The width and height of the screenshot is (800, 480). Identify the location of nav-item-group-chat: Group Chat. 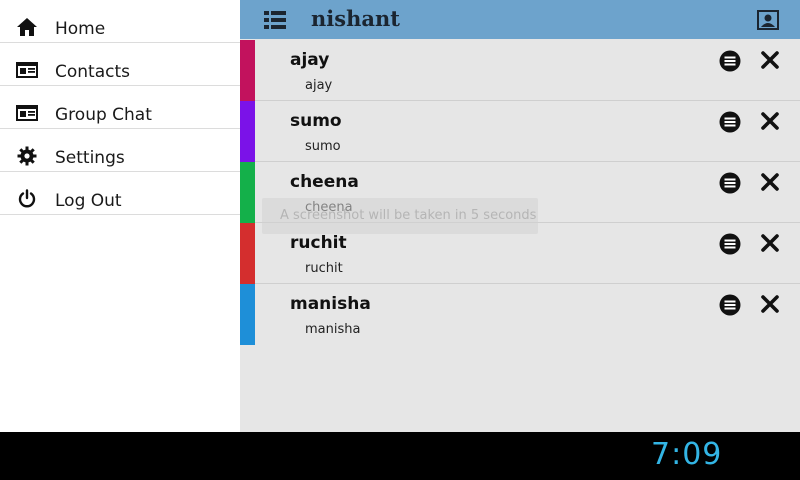
(120, 107).